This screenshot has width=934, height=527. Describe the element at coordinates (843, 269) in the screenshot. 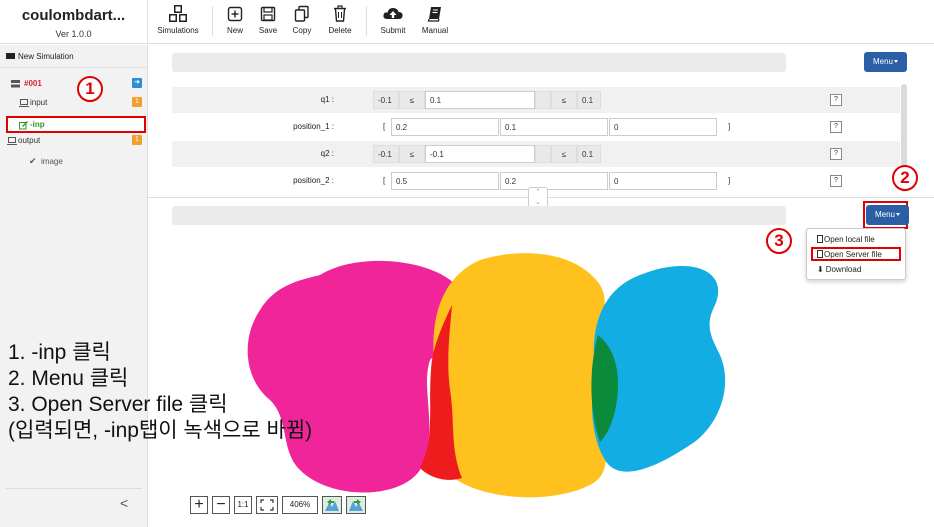

I see `download-label: Download` at that location.